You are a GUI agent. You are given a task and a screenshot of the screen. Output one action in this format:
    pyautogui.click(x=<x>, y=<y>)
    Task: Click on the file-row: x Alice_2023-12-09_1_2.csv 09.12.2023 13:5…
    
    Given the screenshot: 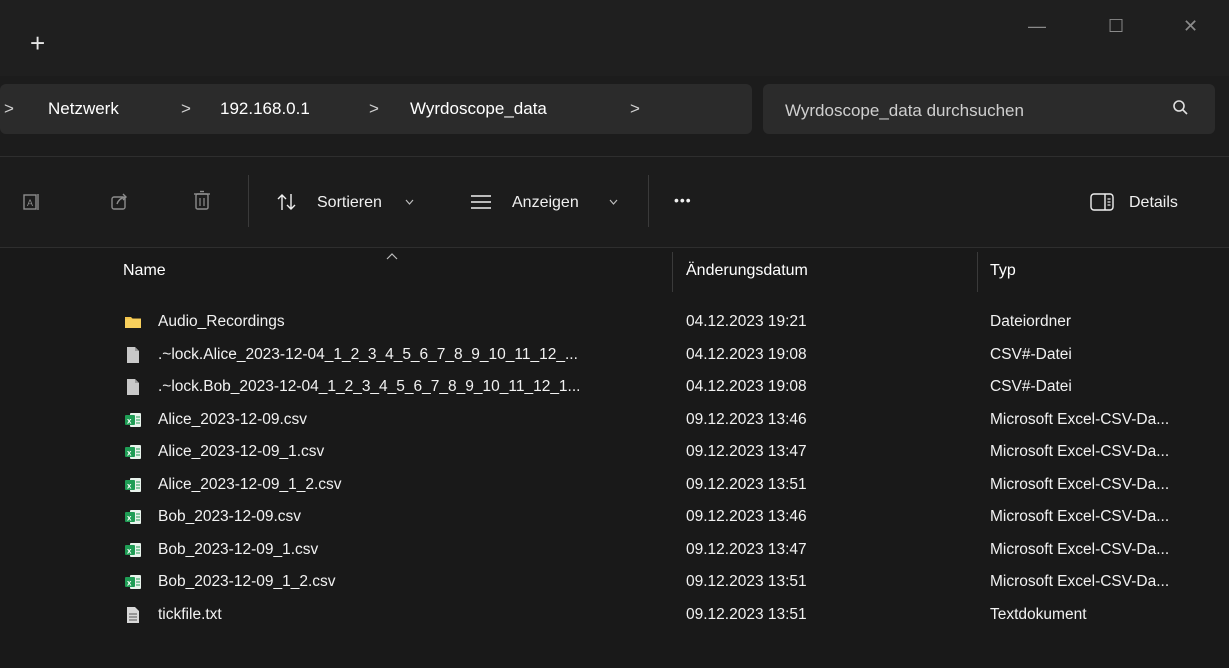 What is the action you would take?
    pyautogui.click(x=669, y=485)
    